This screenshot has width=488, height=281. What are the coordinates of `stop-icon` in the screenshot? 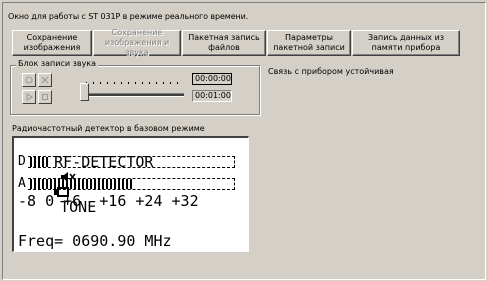 It's located at (45, 80).